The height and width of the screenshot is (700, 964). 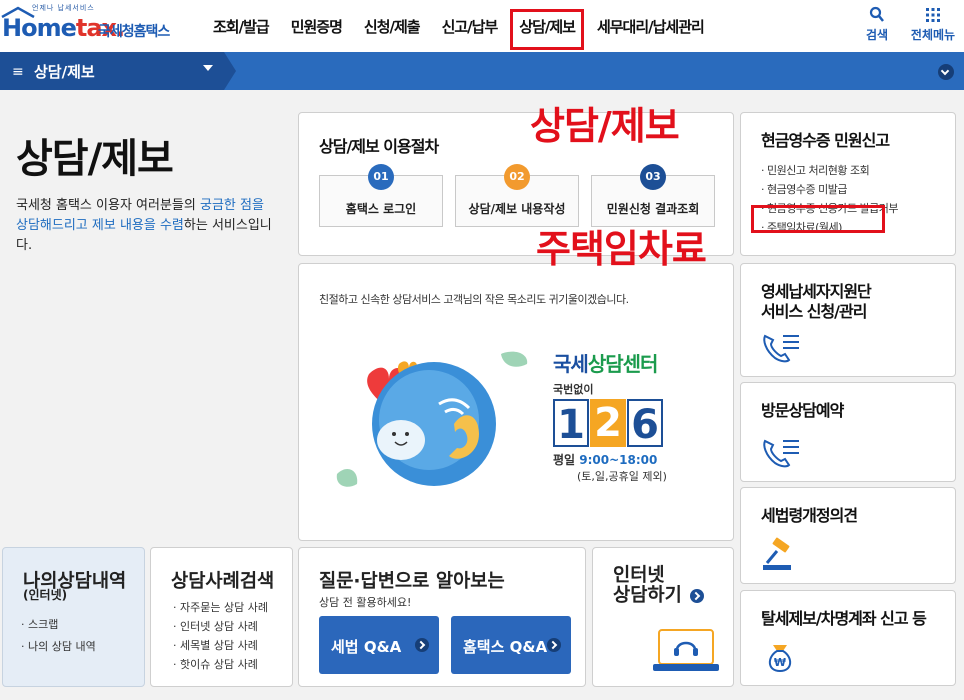 I want to click on card-title: 방문상담예약, so click(x=802, y=410).